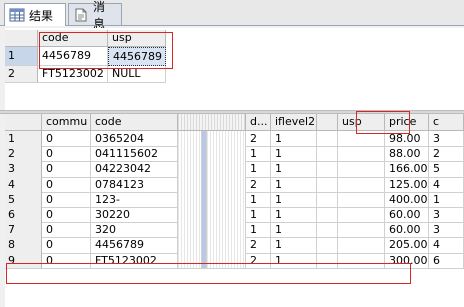  I want to click on cell-c: 1, so click(446, 199).